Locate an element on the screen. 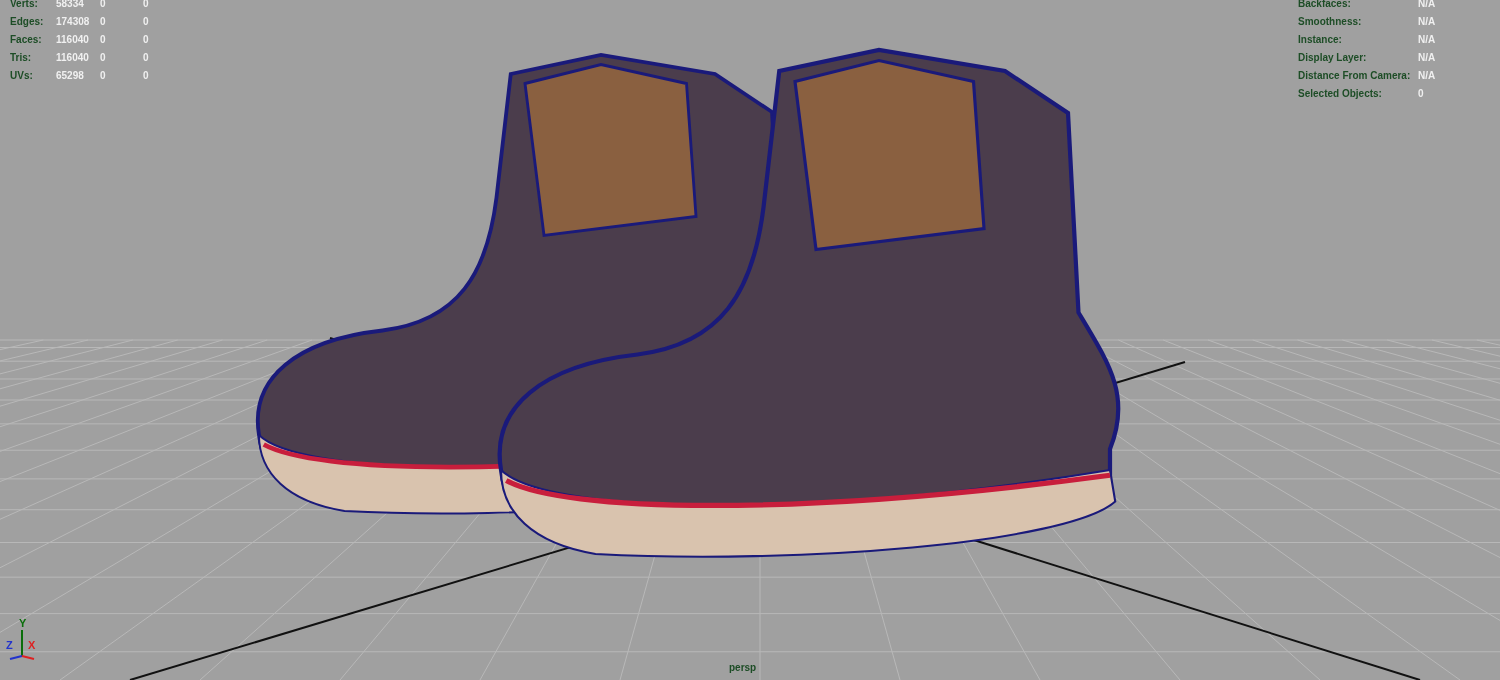  info-label: Backfaces: is located at coordinates (1325, 5).